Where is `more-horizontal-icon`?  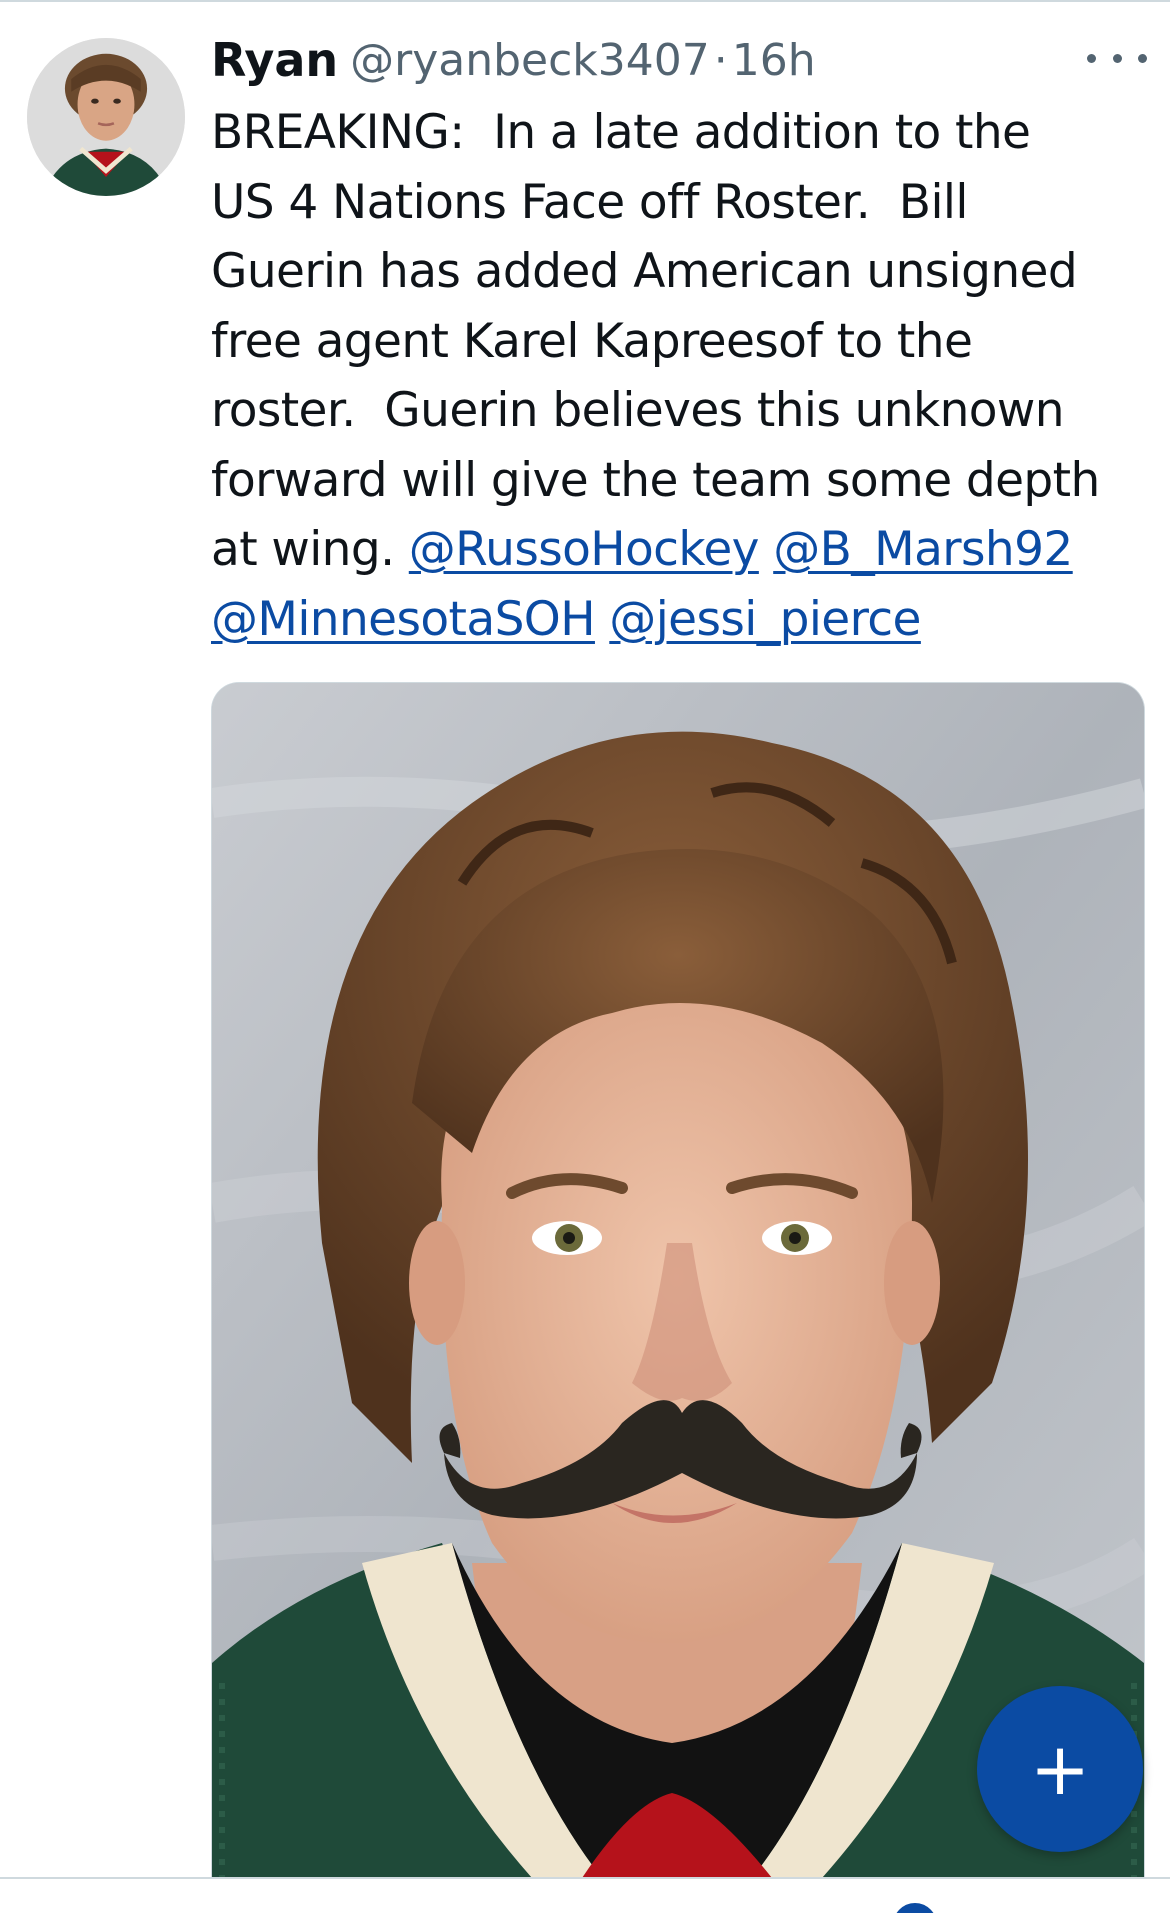 more-horizontal-icon is located at coordinates (1091, 58).